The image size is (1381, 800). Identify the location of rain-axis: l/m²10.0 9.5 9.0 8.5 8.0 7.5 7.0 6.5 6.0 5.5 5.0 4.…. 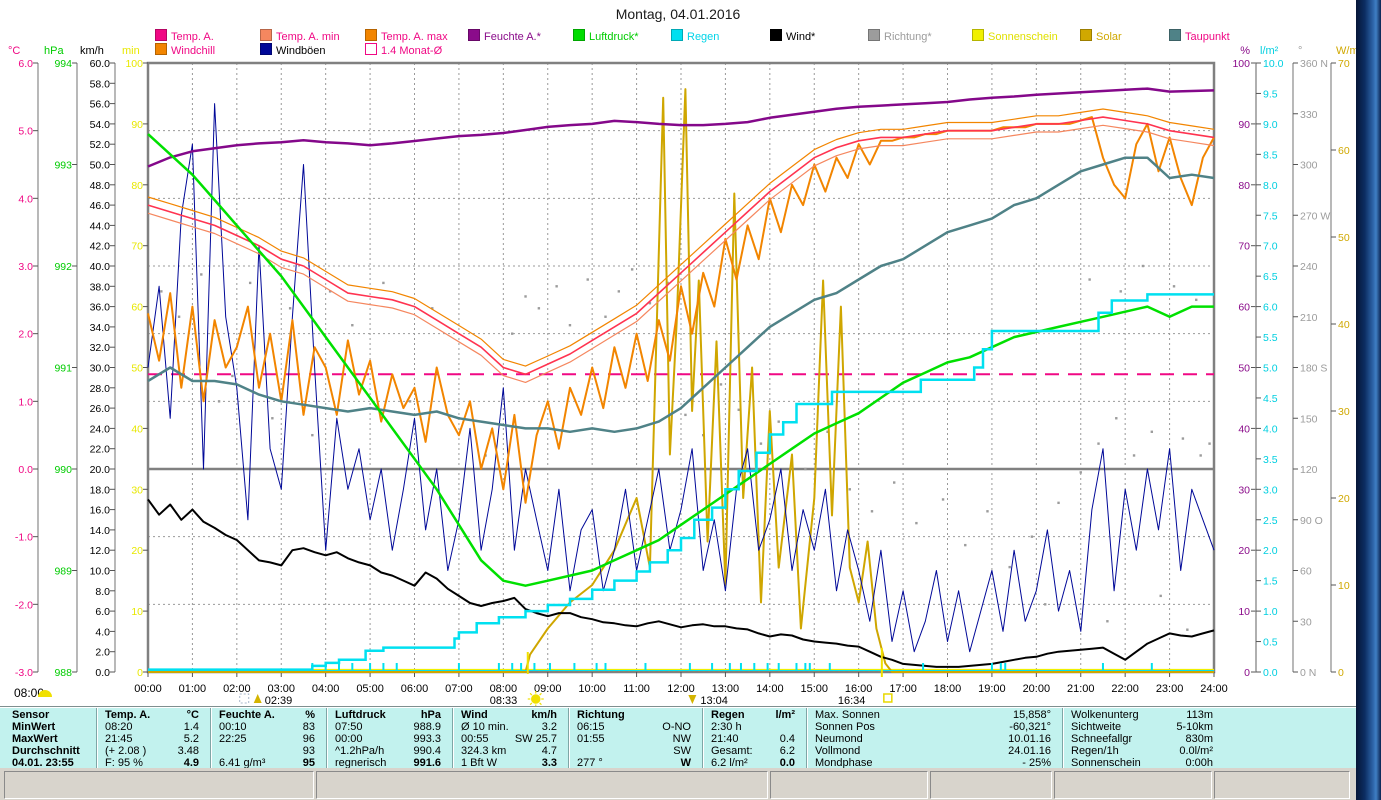
(1269, 362).